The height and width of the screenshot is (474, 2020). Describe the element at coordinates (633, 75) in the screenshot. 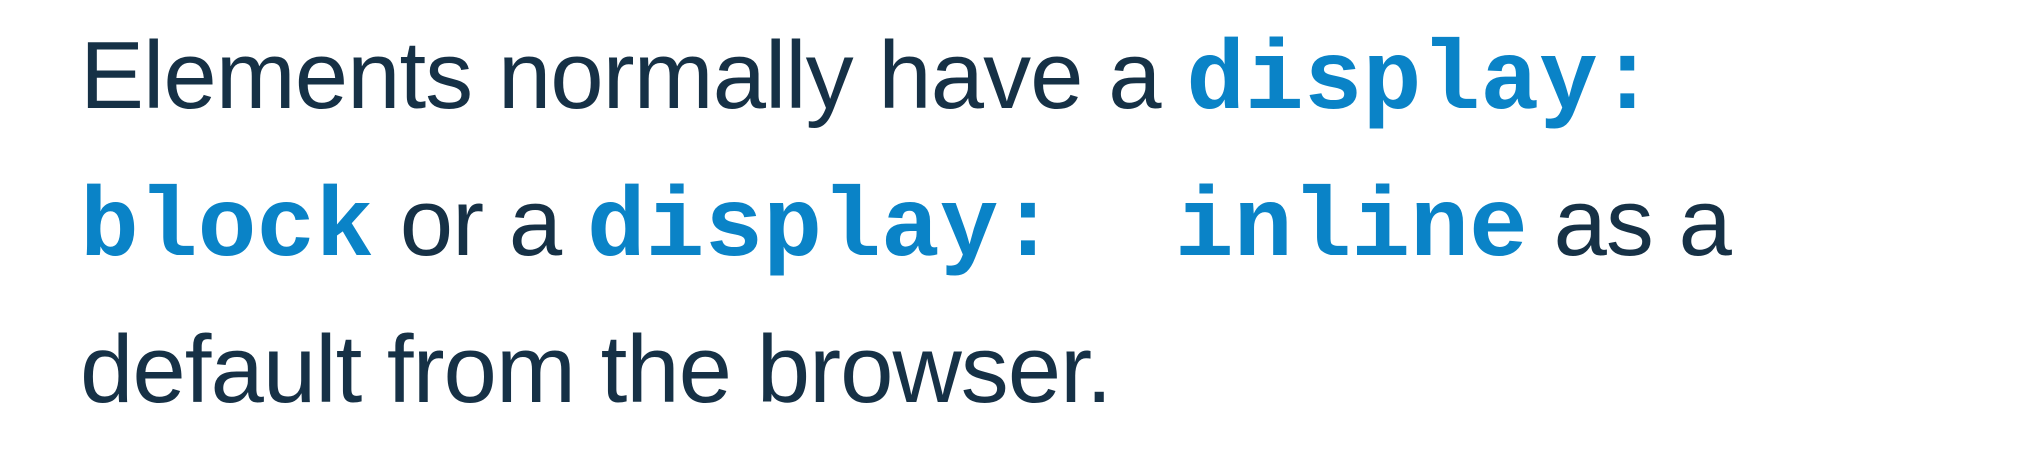

I see `line-1-text: Elements normally have a` at that location.